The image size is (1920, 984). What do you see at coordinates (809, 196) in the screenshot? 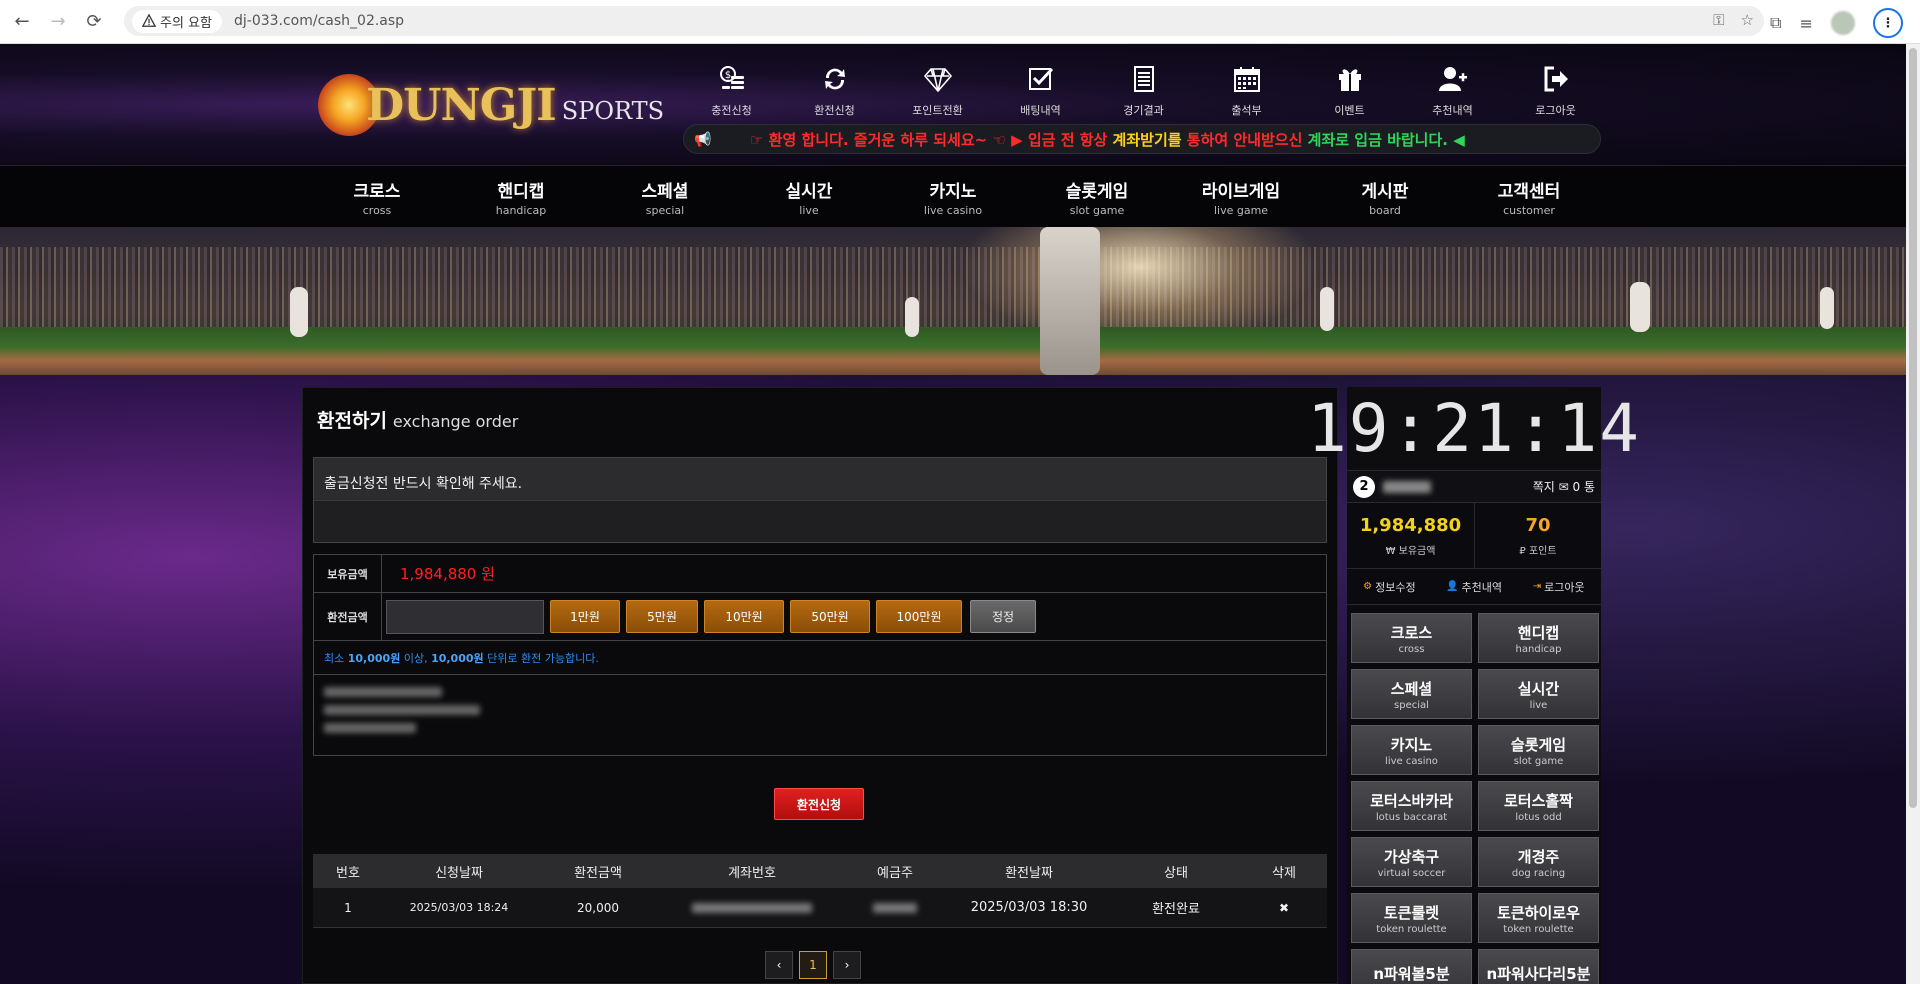
I see `mainnav-live: 실시간 live` at bounding box center [809, 196].